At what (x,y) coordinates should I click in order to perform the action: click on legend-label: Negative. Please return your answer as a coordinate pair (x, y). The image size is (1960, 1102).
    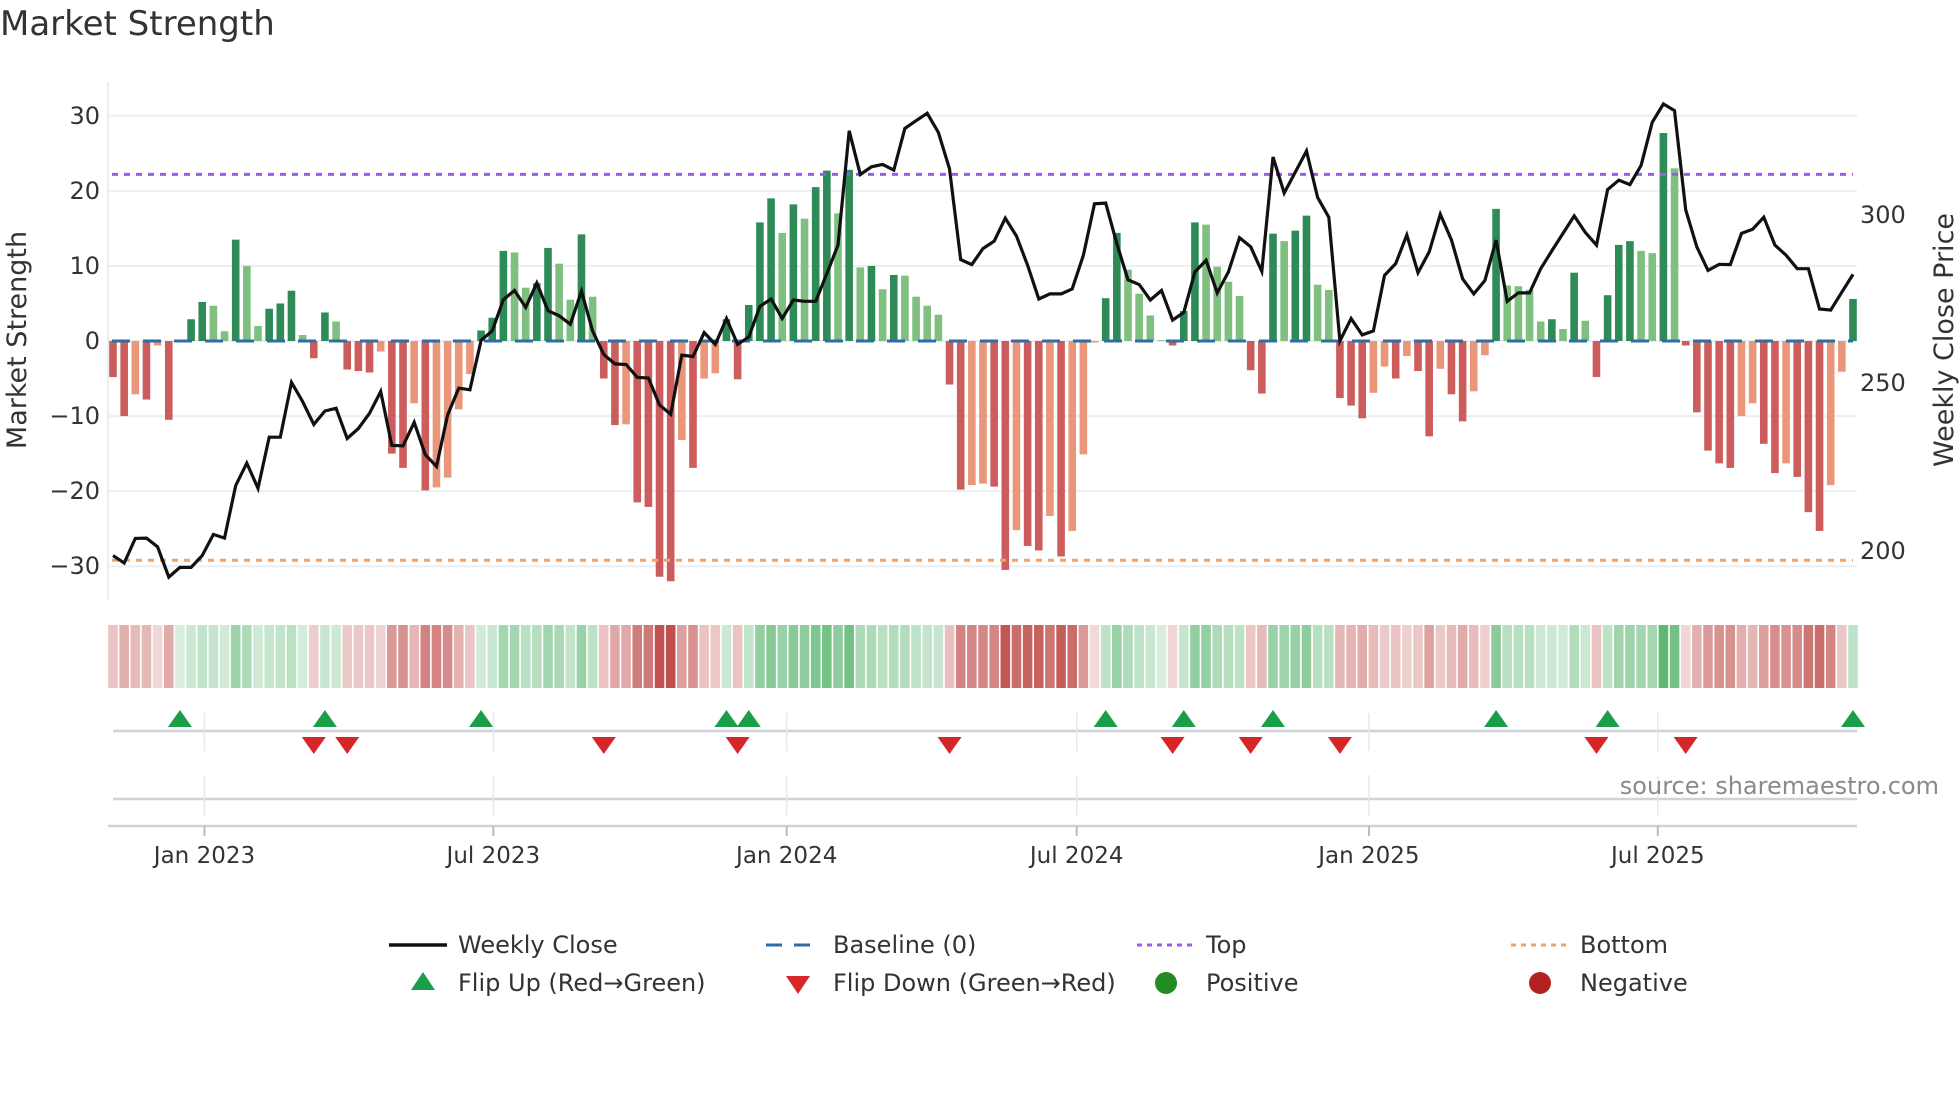
    Looking at the image, I should click on (1634, 983).